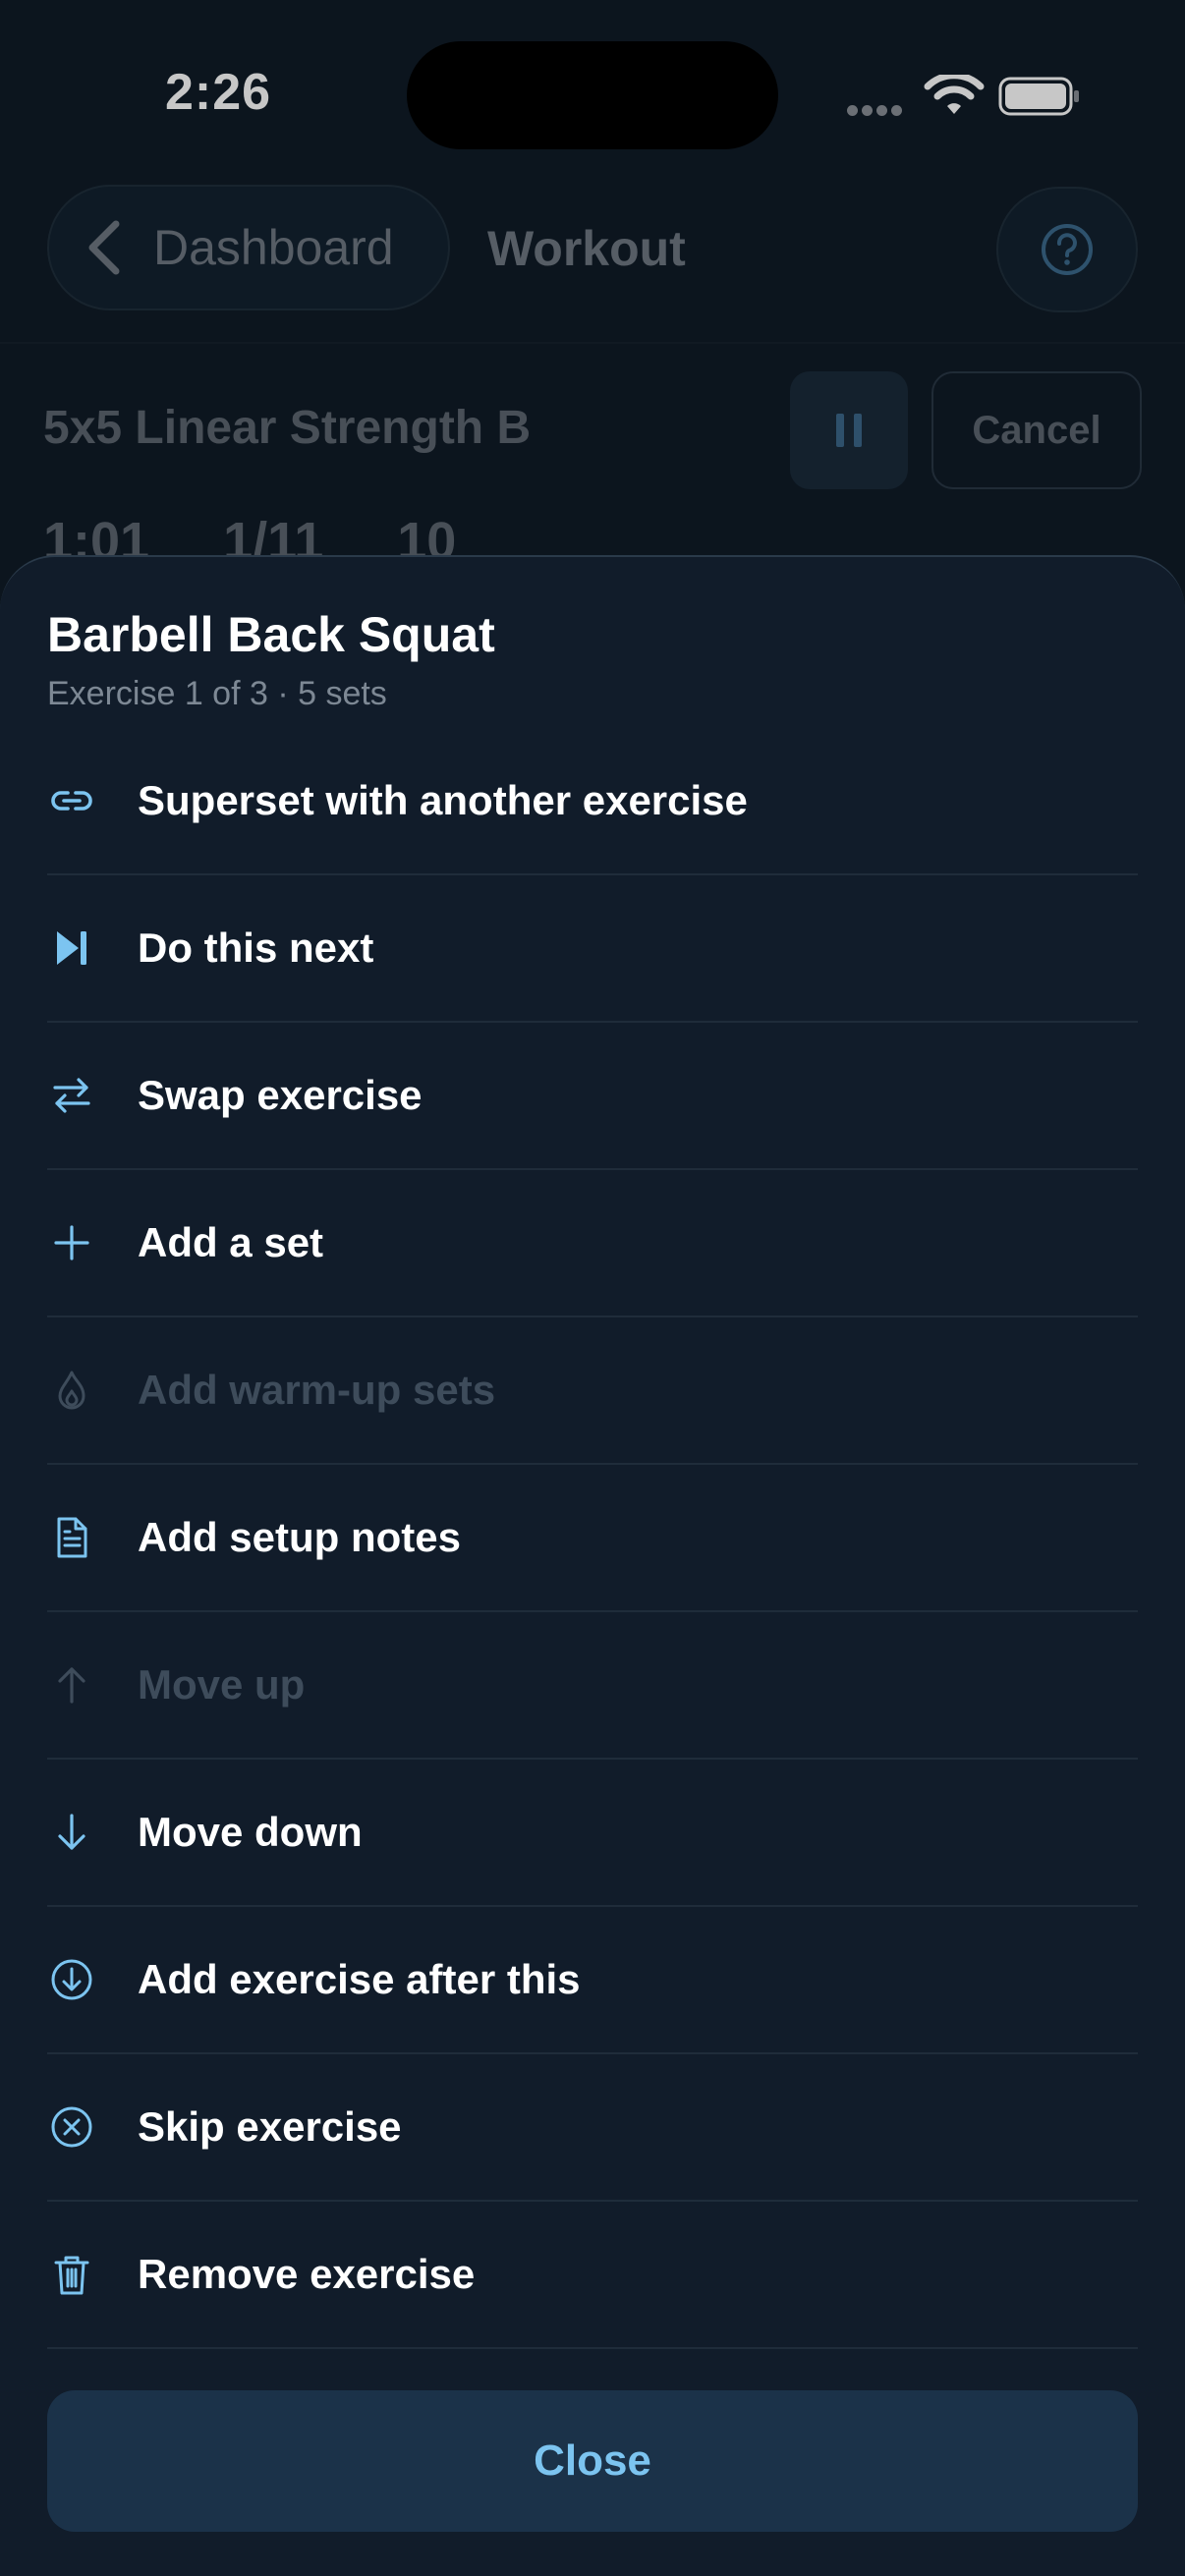  Describe the element at coordinates (72, 2127) in the screenshot. I see `circle-x-icon` at that location.